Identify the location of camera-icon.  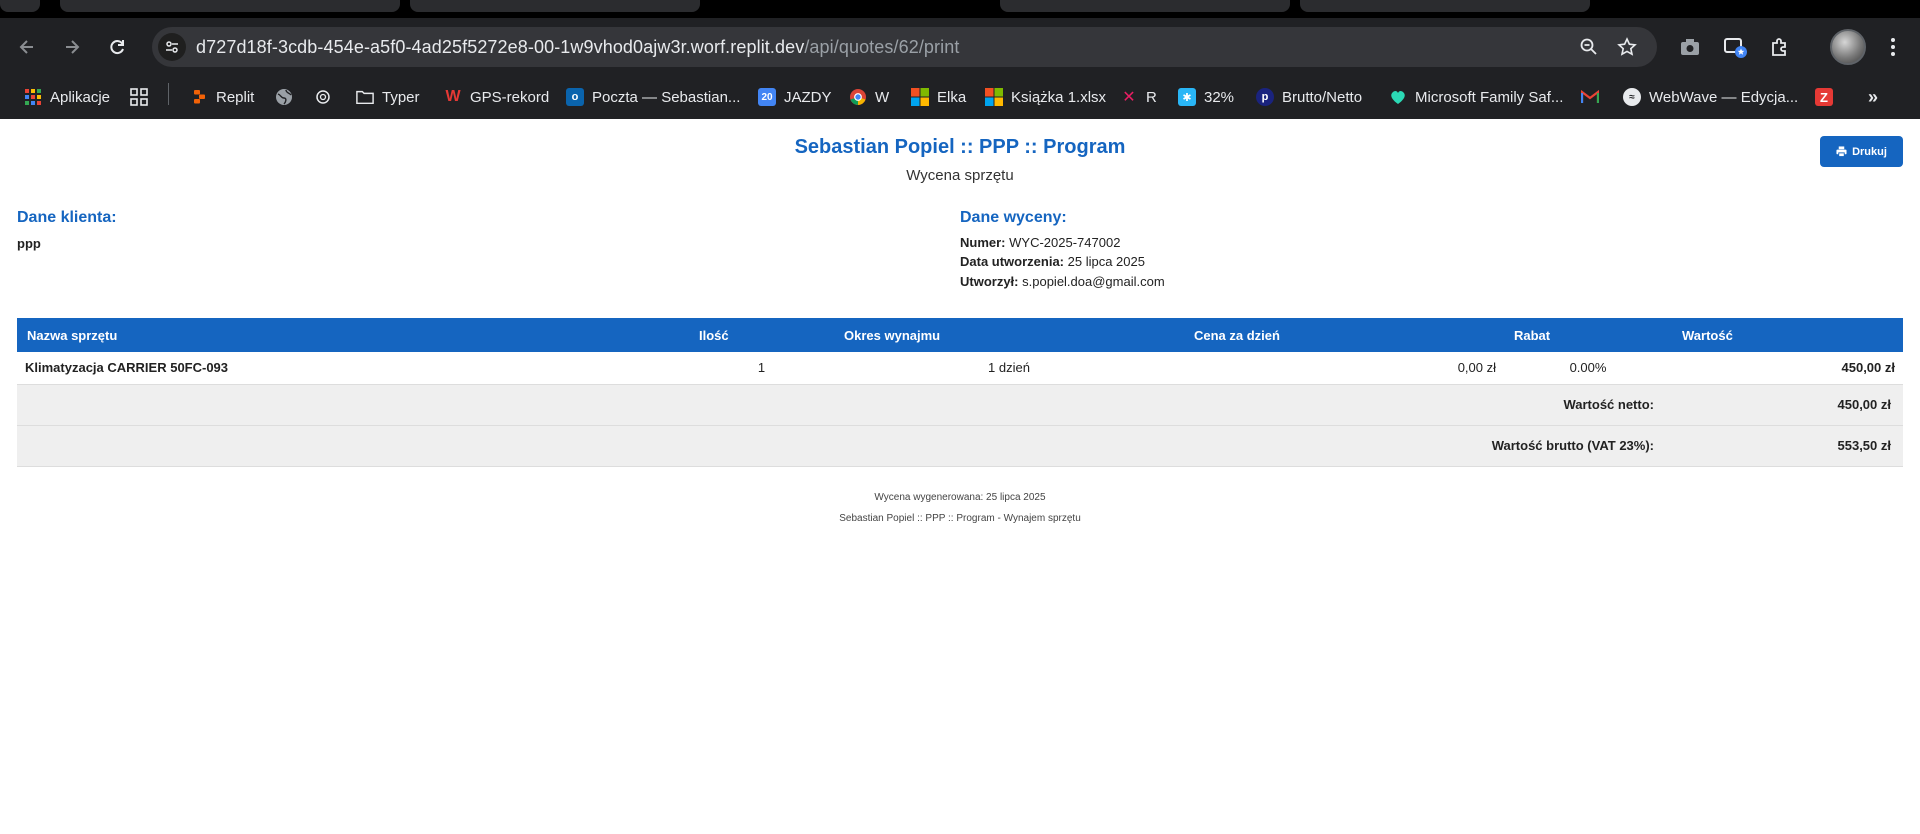
(1690, 47).